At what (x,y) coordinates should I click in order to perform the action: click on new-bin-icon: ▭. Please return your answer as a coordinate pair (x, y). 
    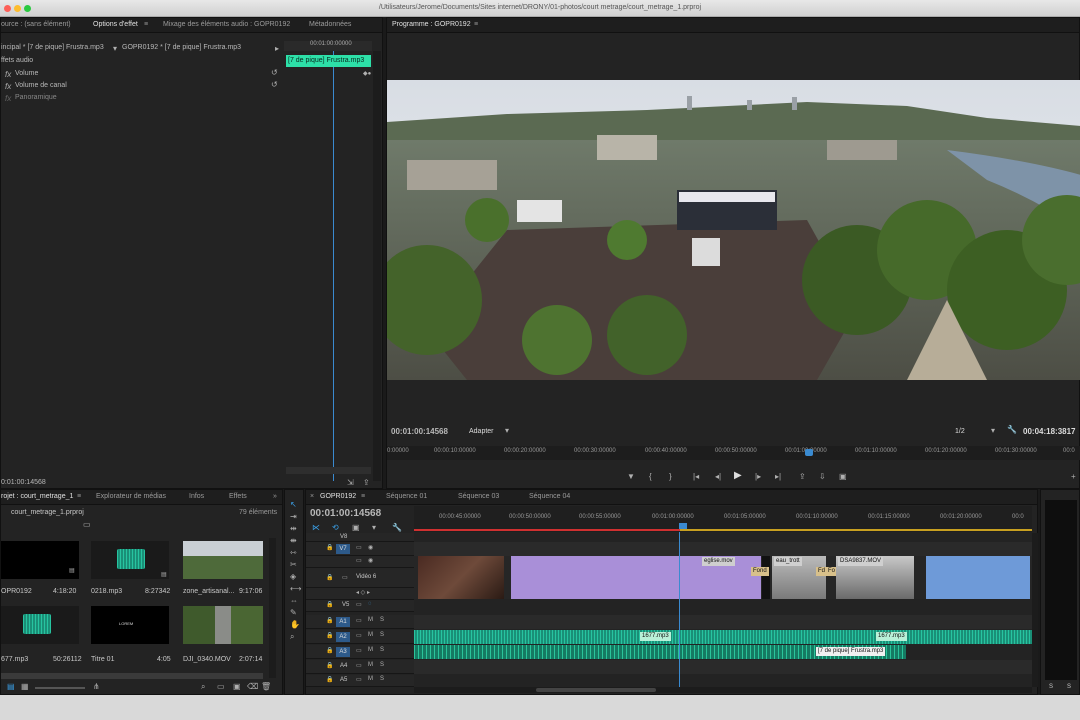
    Looking at the image, I should click on (221, 686).